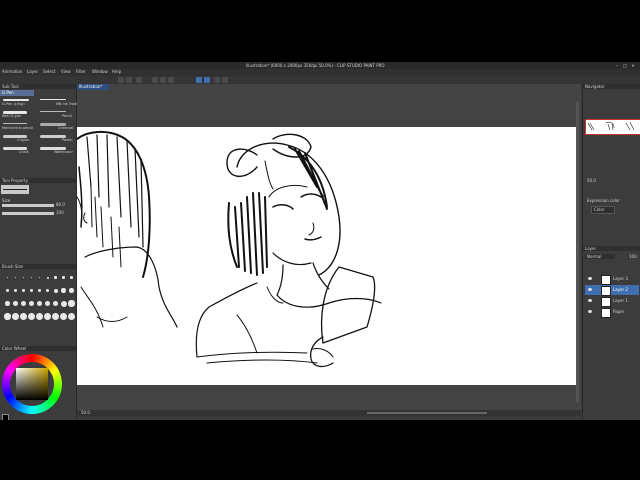 The width and height of the screenshot is (640, 480). Describe the element at coordinates (100, 72) in the screenshot. I see `menu-window: Window` at that location.